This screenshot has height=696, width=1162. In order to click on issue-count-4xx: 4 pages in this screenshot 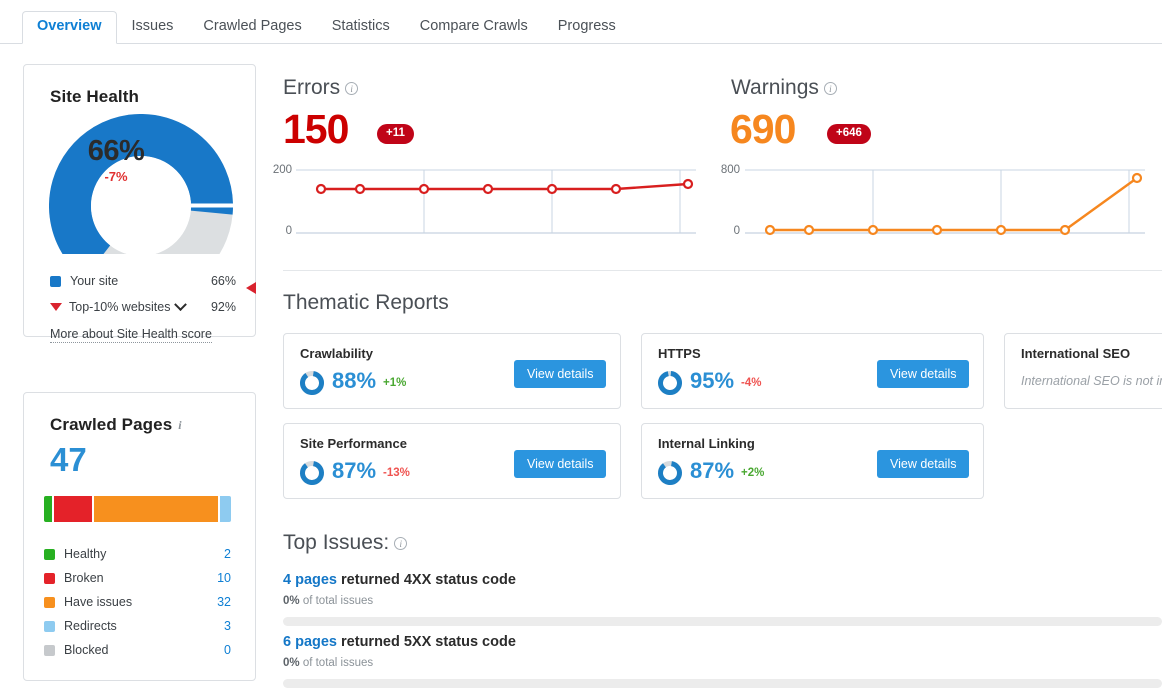, I will do `click(310, 580)`.